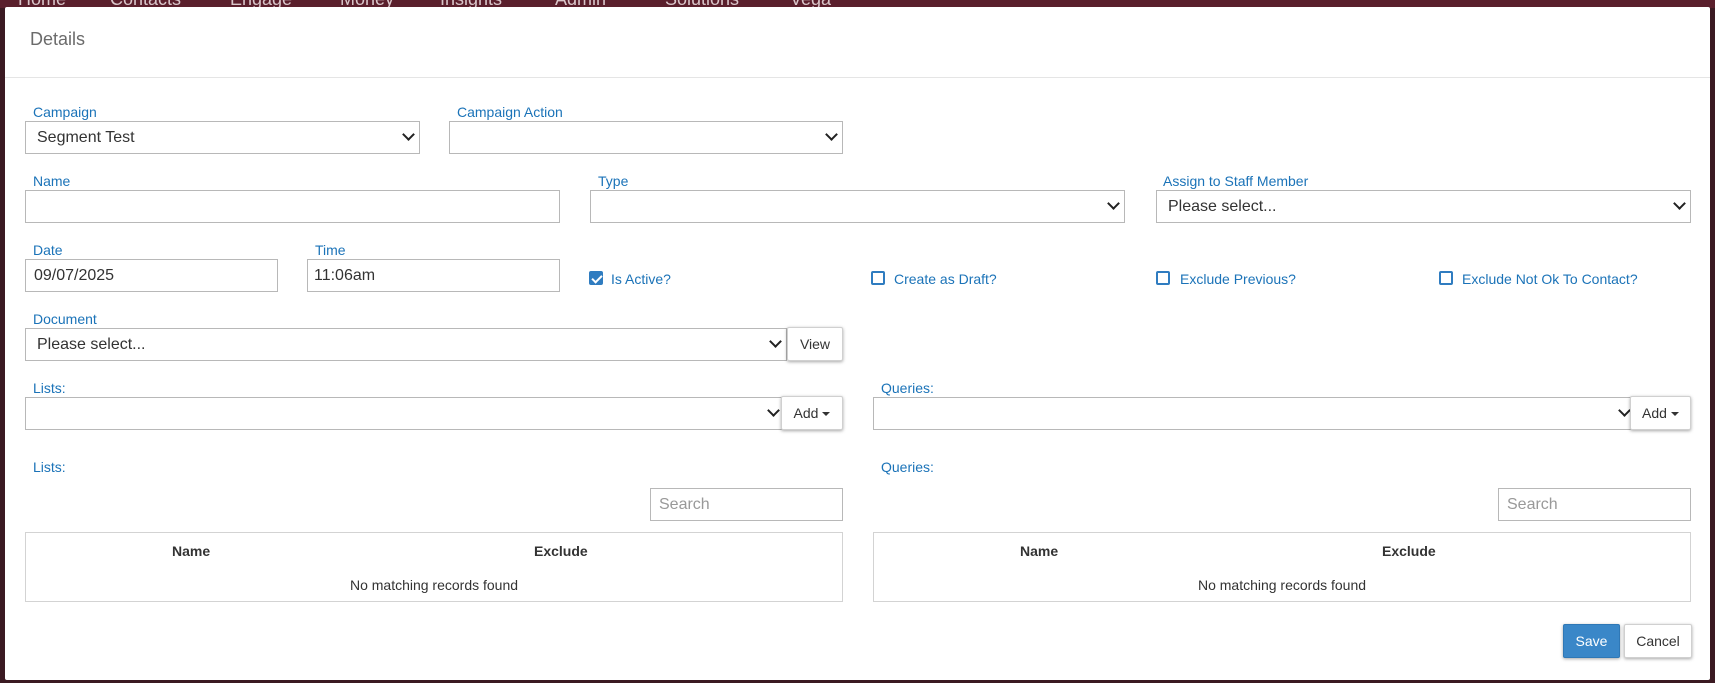 The height and width of the screenshot is (683, 1715). What do you see at coordinates (596, 278) in the screenshot?
I see `is-active-checkbox` at bounding box center [596, 278].